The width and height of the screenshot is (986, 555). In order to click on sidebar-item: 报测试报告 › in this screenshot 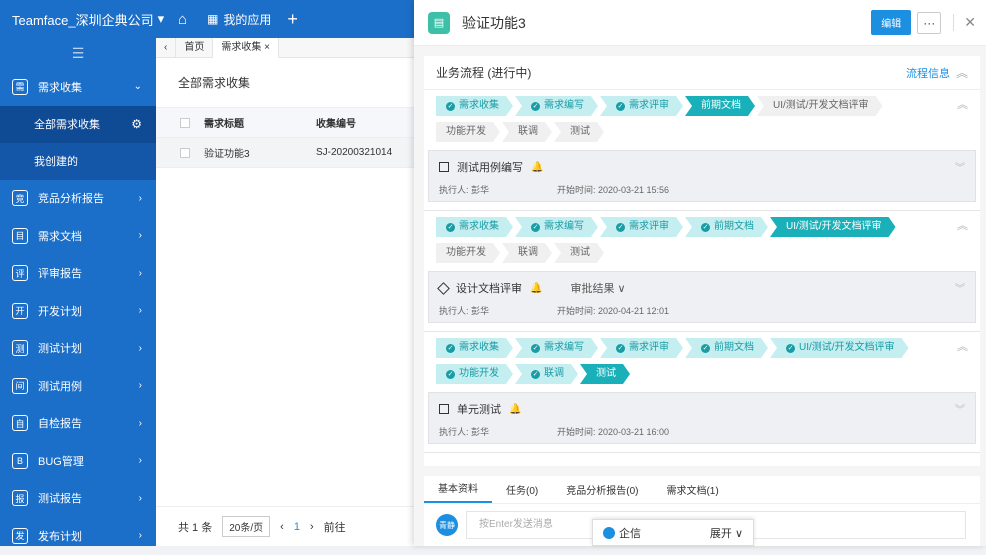, I will do `click(78, 499)`.